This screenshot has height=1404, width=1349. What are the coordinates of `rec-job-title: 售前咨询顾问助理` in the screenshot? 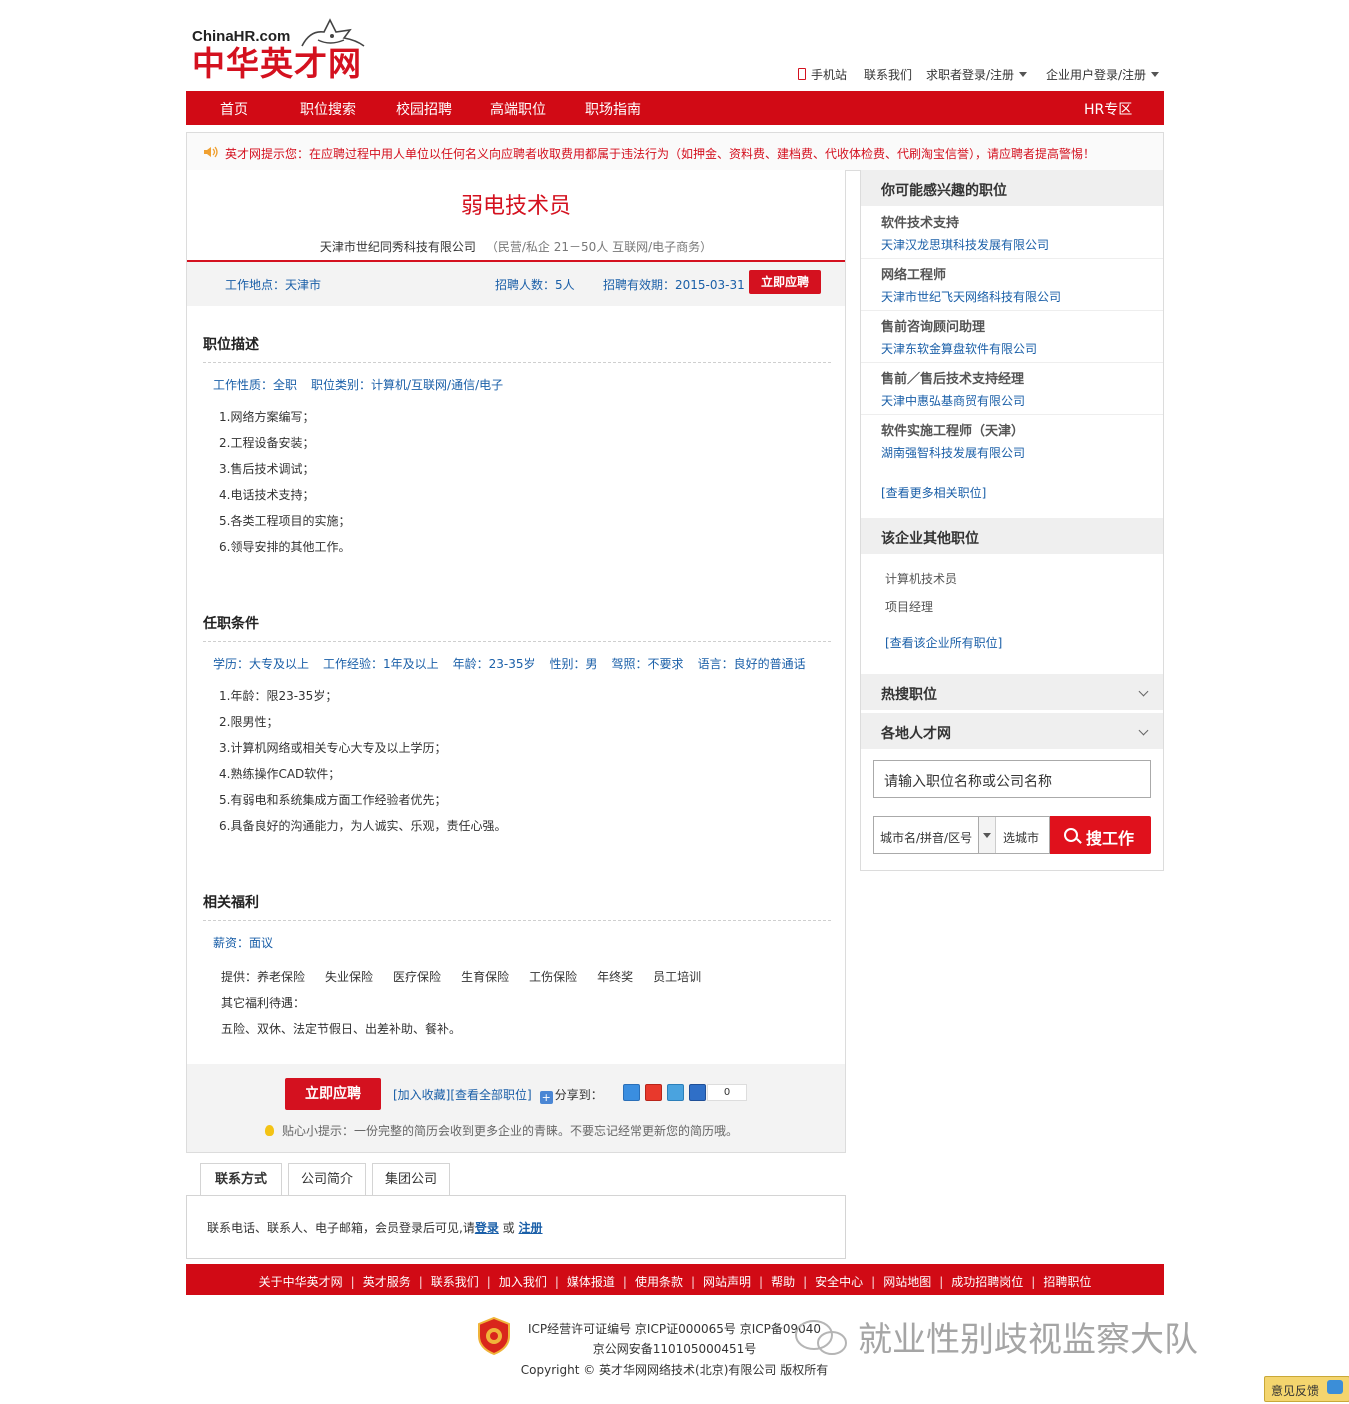 It's located at (933, 325).